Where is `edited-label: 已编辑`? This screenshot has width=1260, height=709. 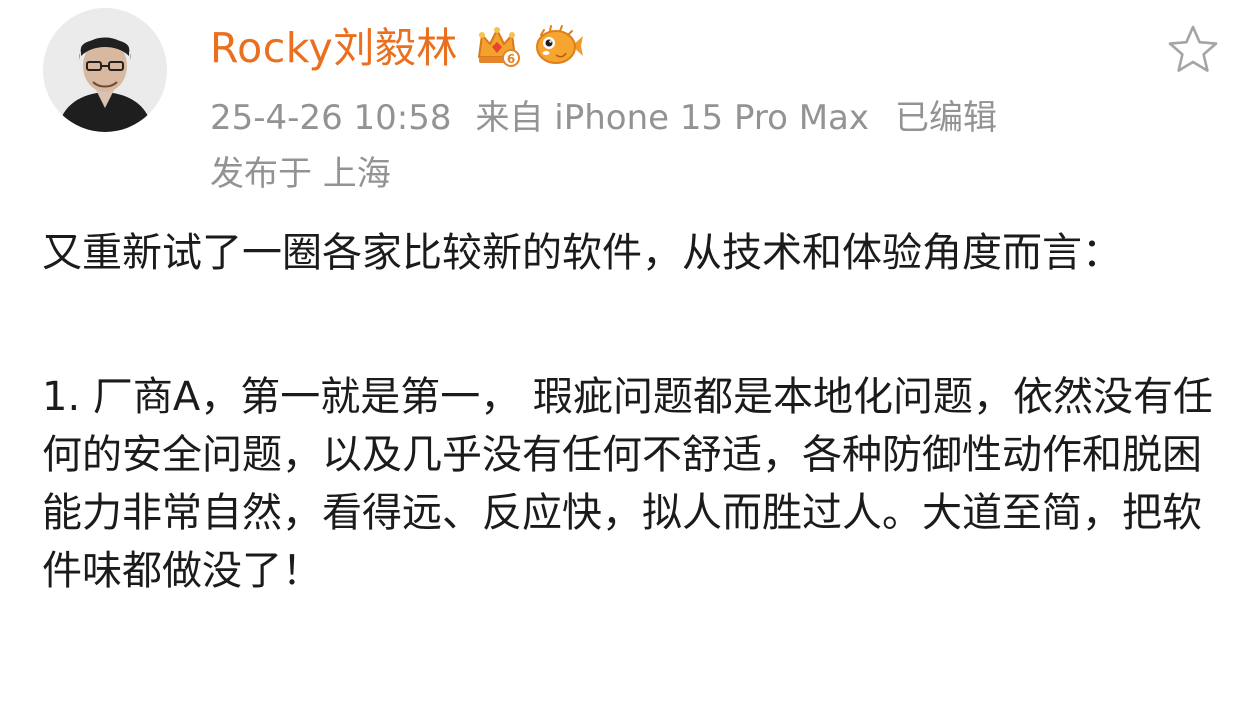
edited-label: 已编辑 is located at coordinates (946, 118).